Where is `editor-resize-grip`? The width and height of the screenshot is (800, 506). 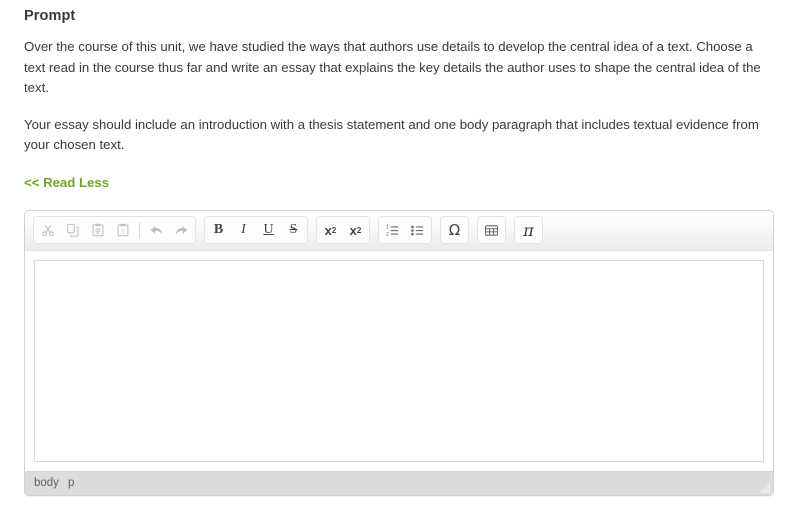
editor-resize-grip is located at coordinates (763, 486).